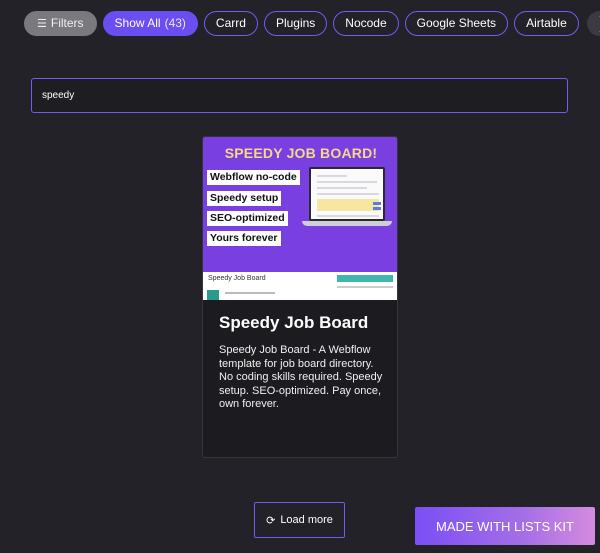 This screenshot has width=600, height=553. I want to click on filters-button: ☰ Filters, so click(60, 23).